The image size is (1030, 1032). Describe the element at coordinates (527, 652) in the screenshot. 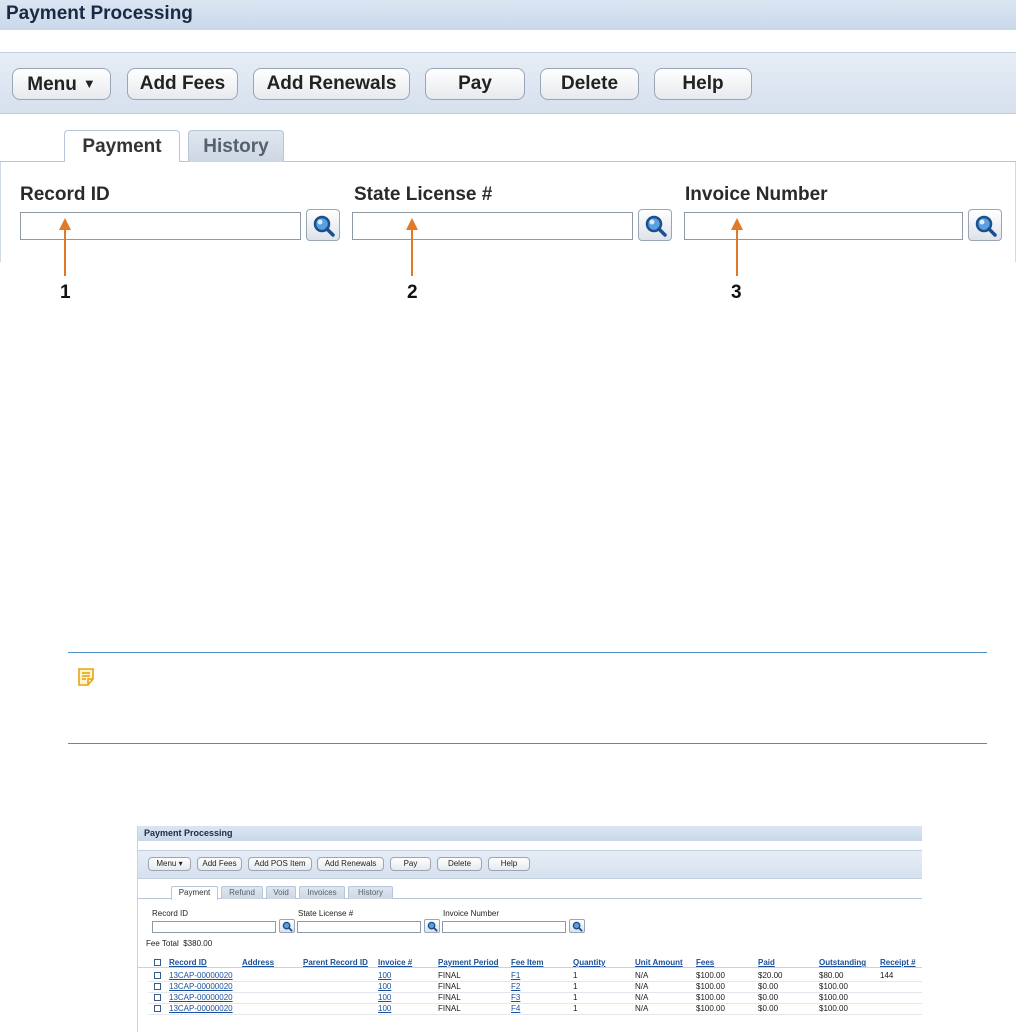

I see `note-top-rule` at that location.